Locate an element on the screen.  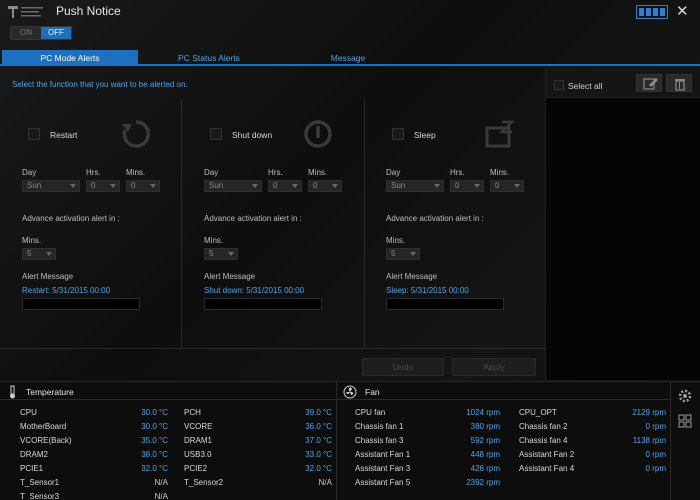
fan-reading-value: 448 rpm is located at coordinates (485, 454).